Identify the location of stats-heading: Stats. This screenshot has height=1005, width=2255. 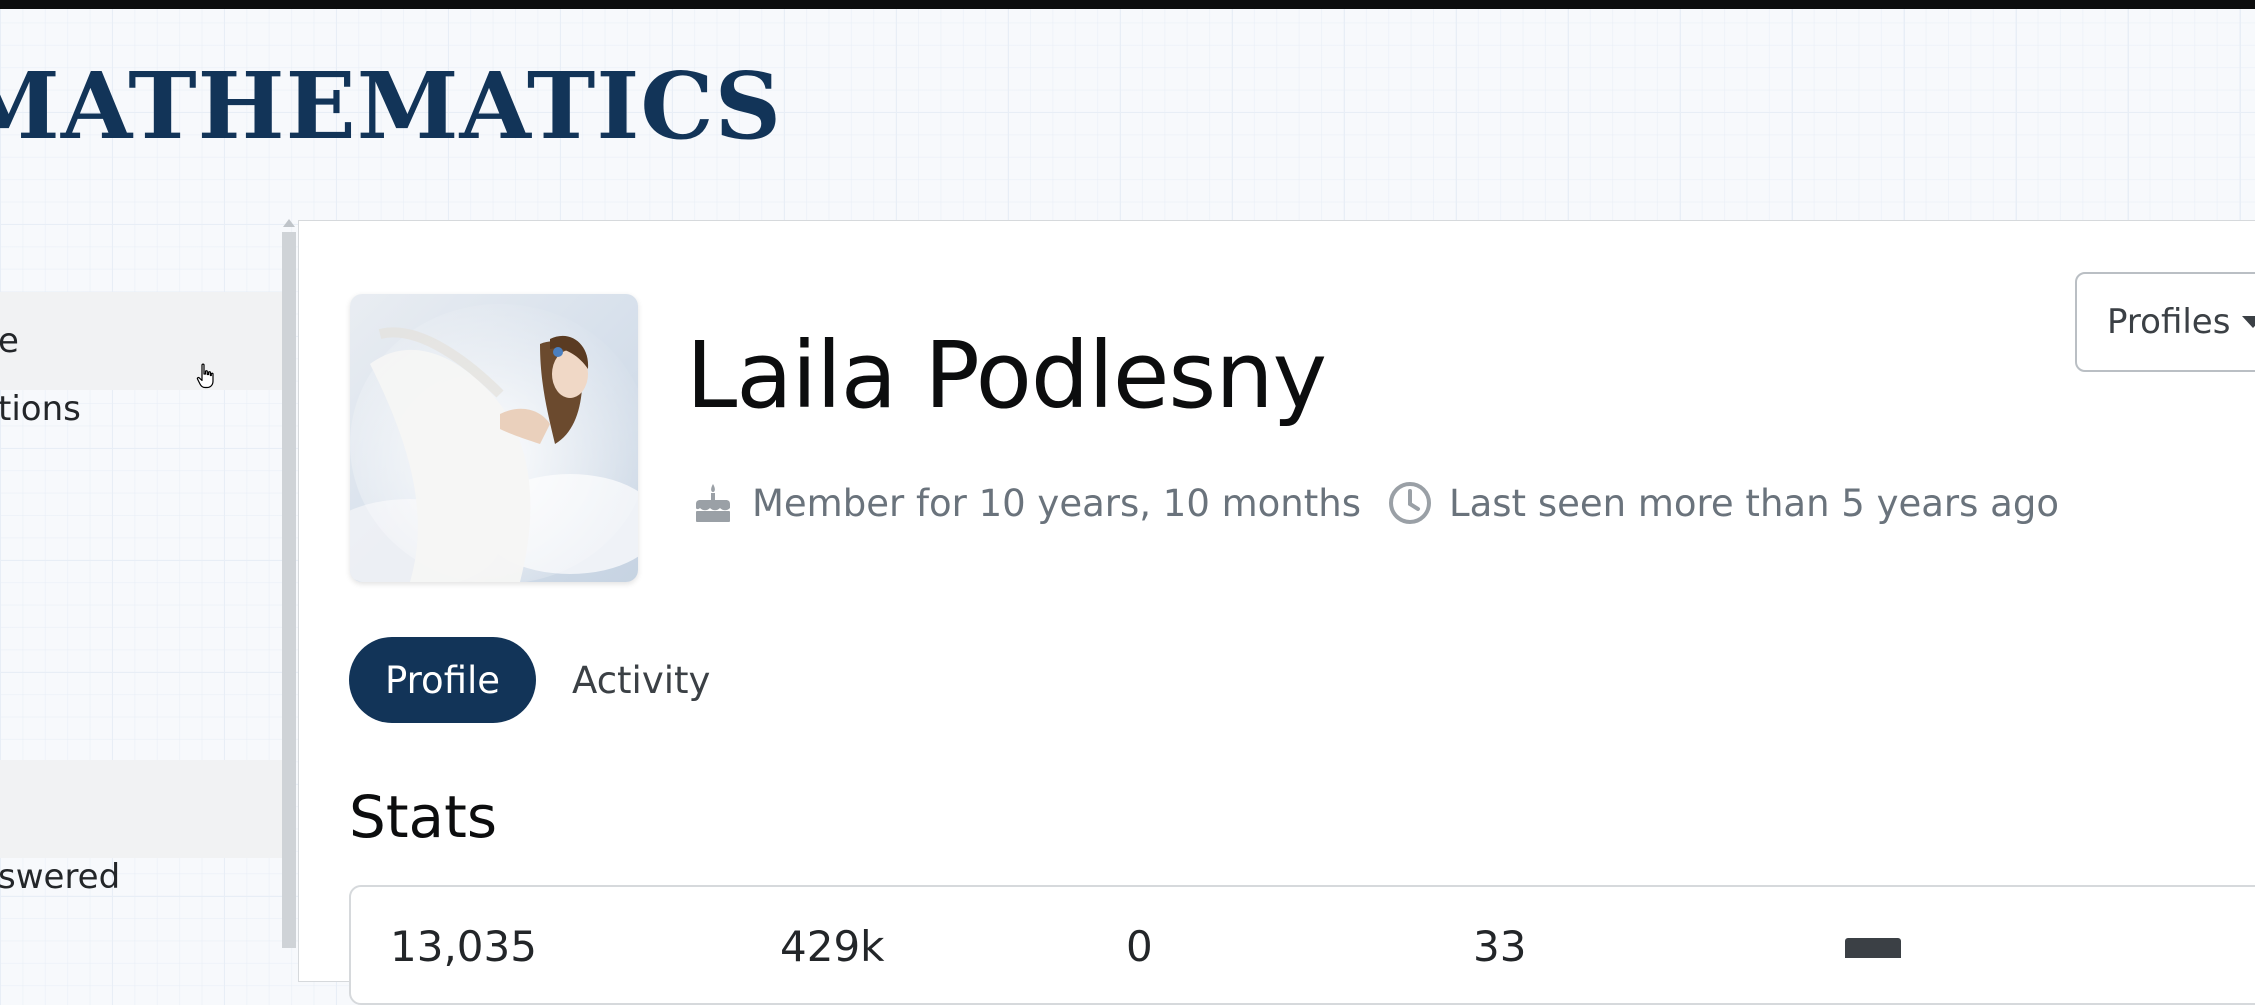
(423, 817).